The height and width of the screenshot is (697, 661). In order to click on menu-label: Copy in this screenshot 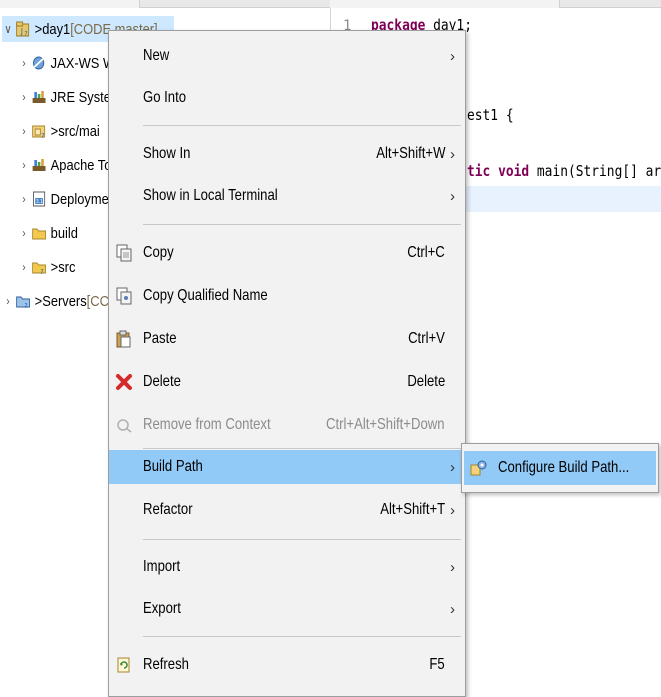, I will do `click(158, 252)`.